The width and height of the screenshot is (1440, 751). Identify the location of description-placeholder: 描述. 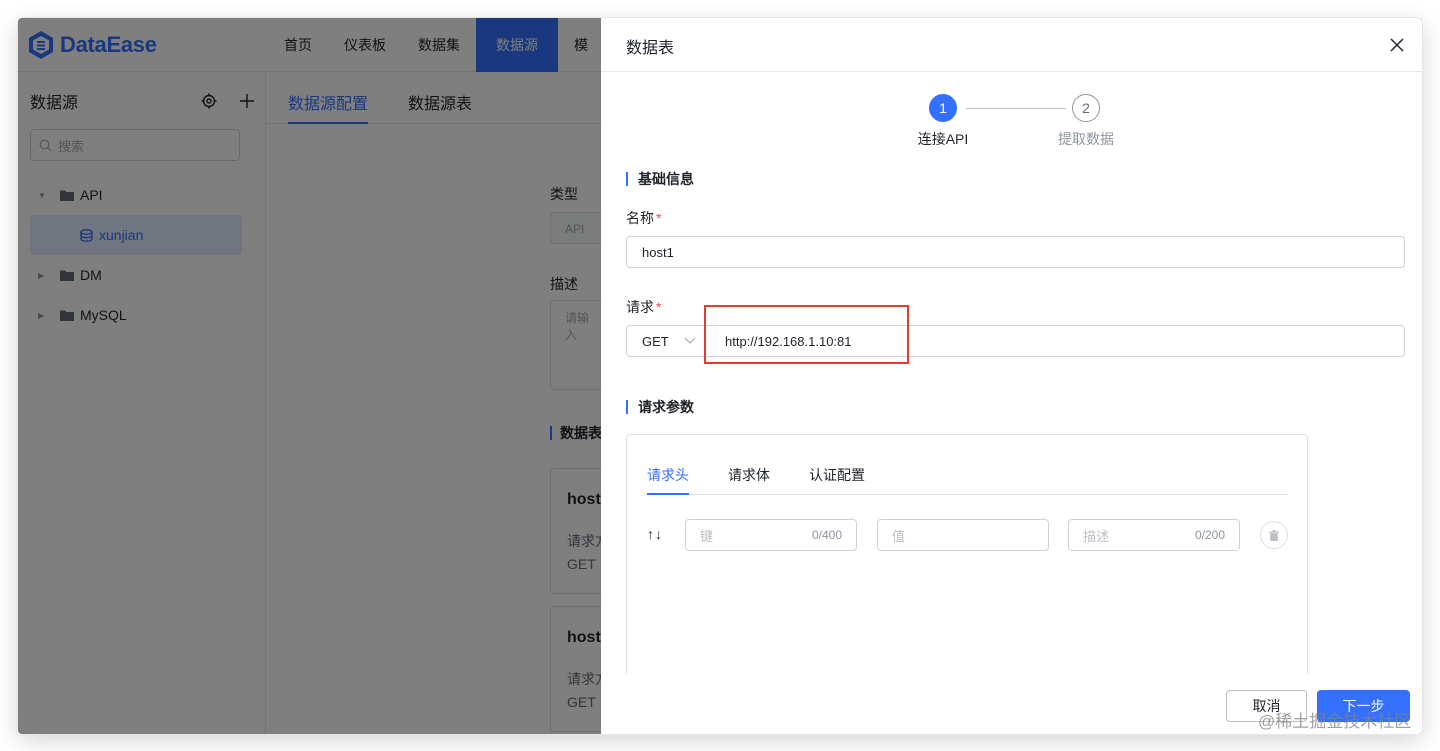
(1096, 536).